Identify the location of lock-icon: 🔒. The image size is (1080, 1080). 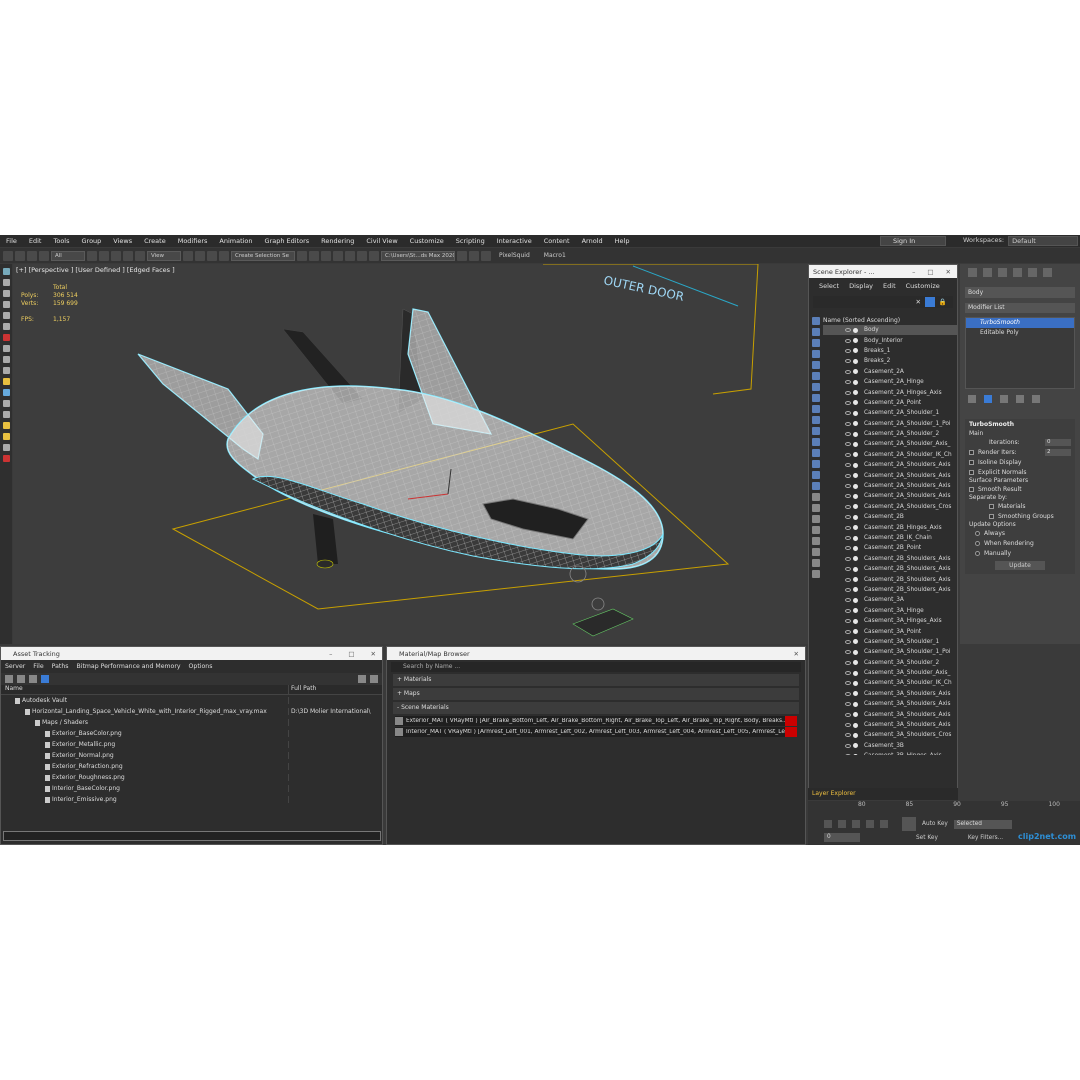
(946, 302).